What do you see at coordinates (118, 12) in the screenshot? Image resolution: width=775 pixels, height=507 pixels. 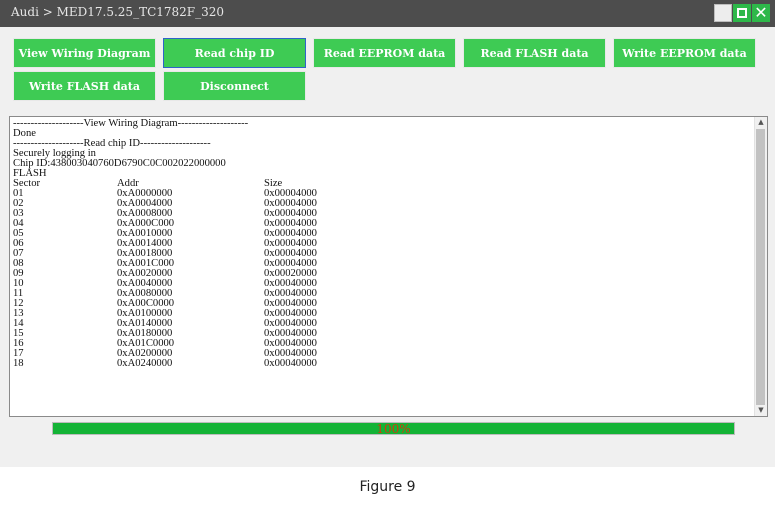 I see `window-title: Audi > MED17.5.25_TC1782F_320` at bounding box center [118, 12].